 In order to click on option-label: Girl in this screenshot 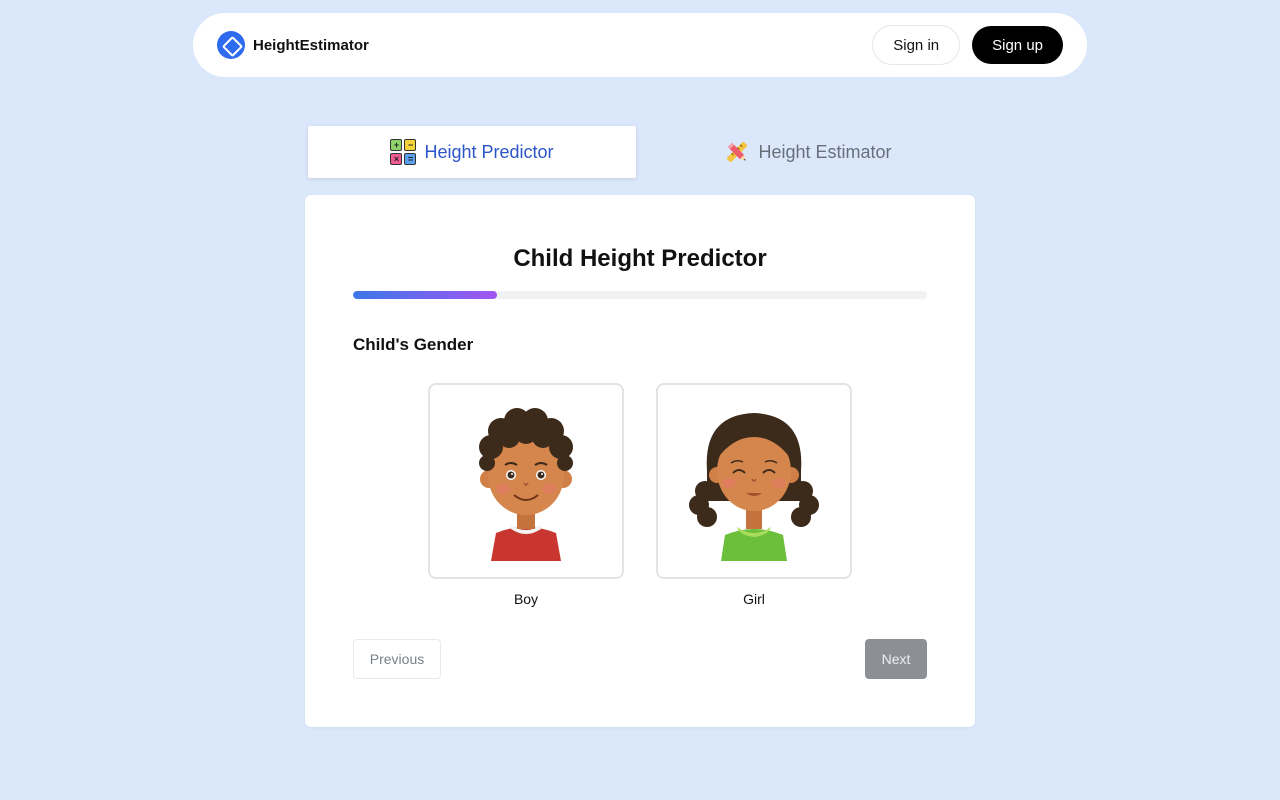, I will do `click(754, 599)`.